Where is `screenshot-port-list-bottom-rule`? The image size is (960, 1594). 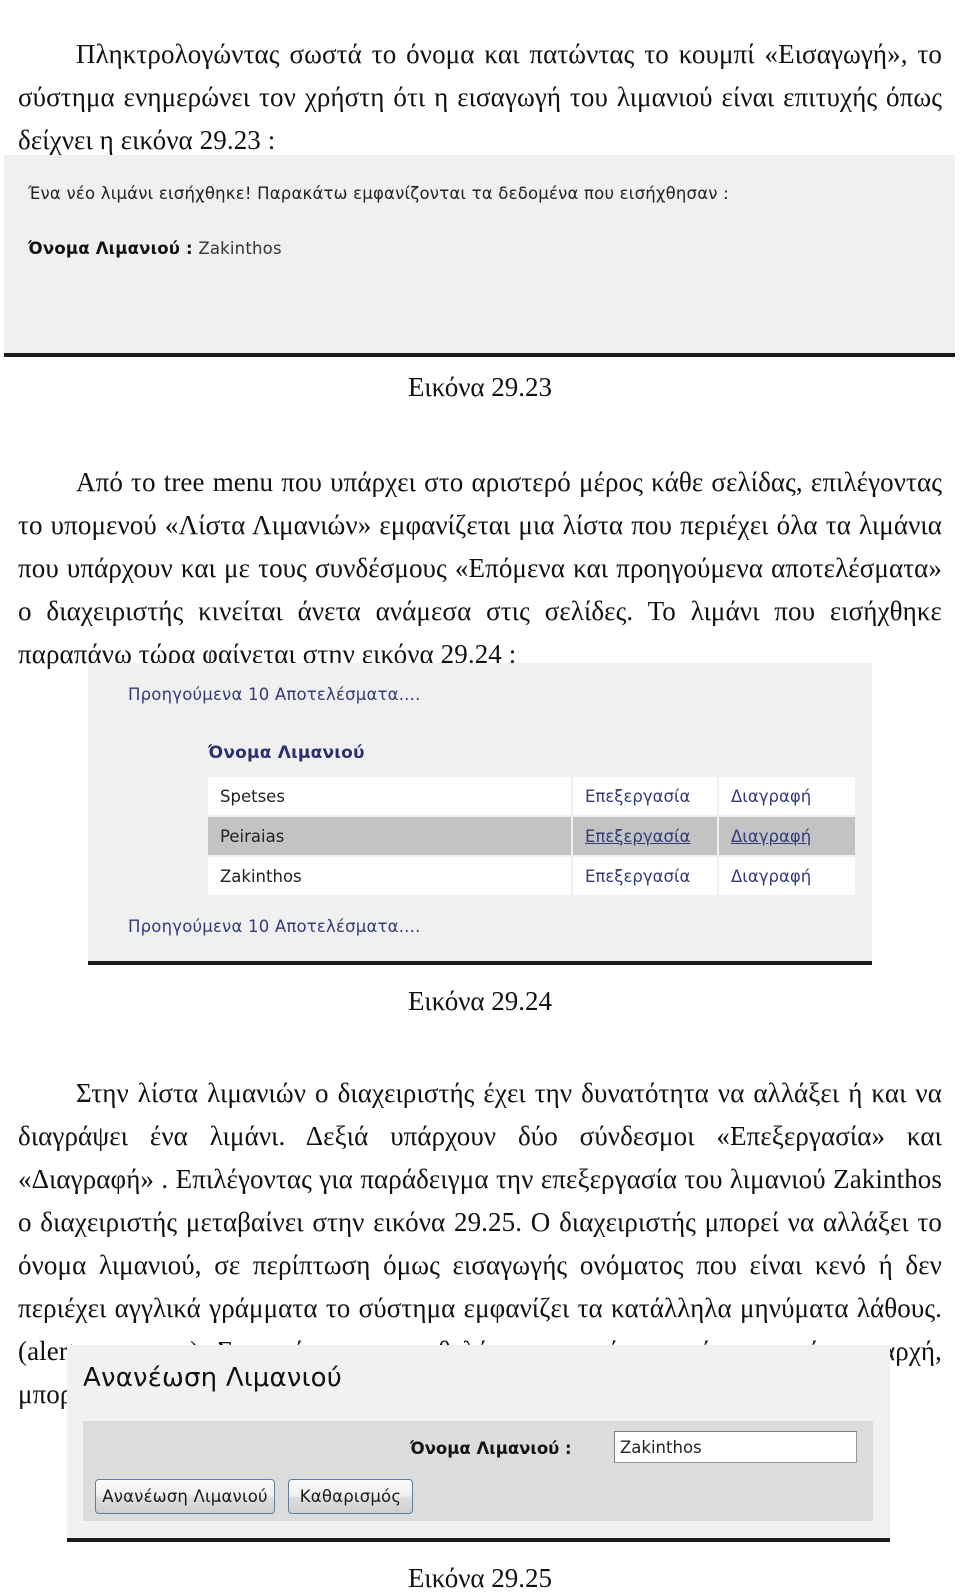
screenshot-port-list-bottom-rule is located at coordinates (480, 963).